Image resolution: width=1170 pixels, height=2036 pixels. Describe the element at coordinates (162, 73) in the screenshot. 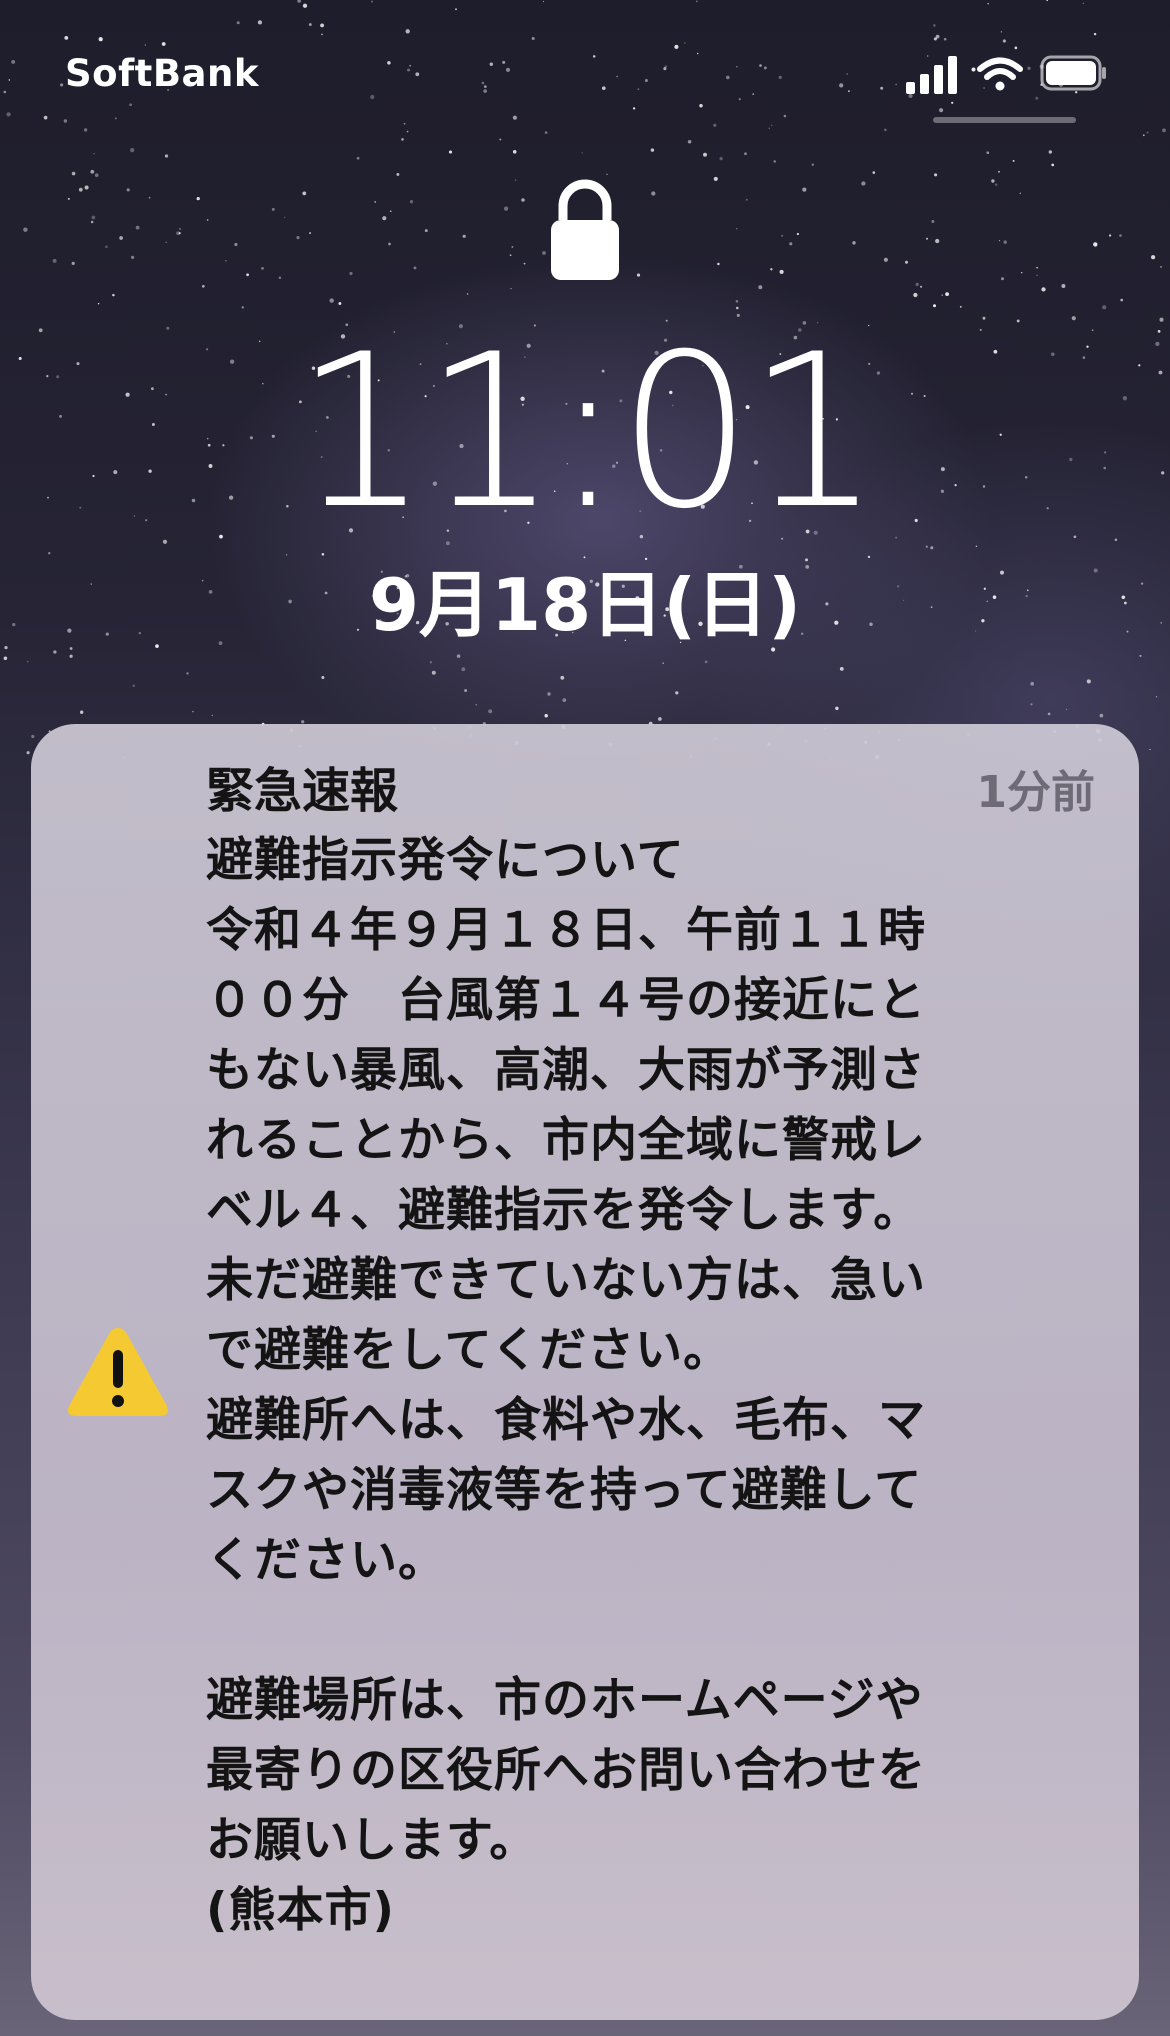

I see `carrier-name: SoftBank` at that location.